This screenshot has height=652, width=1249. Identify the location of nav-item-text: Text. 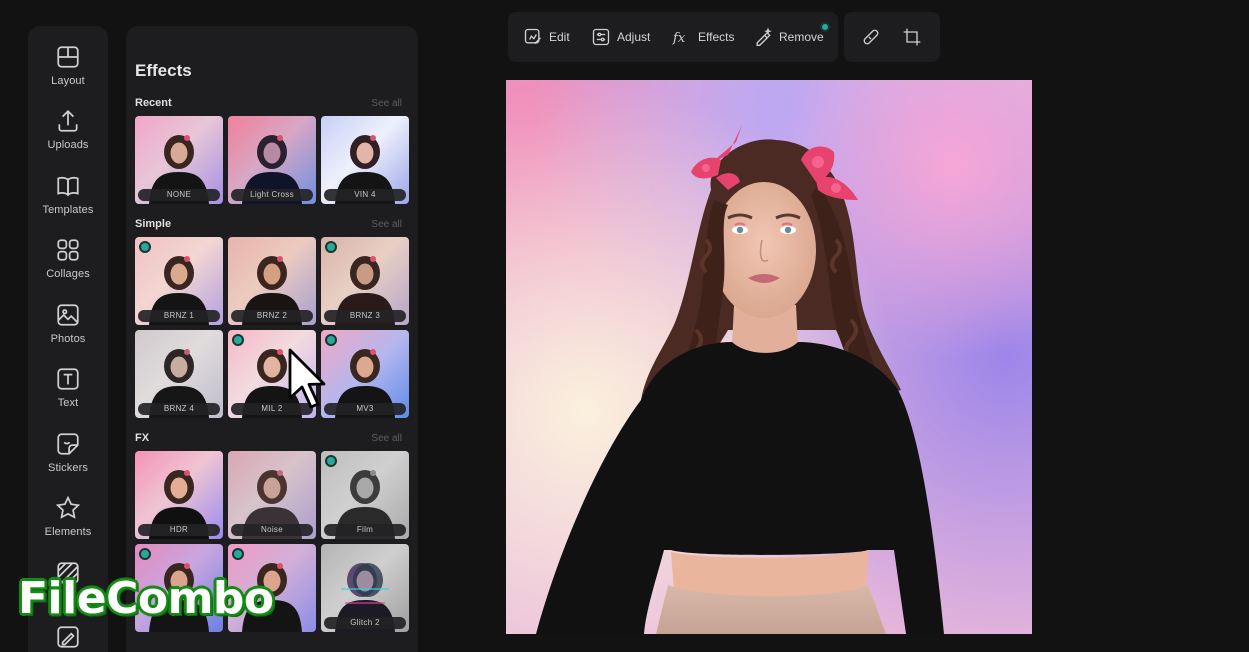
(68, 392).